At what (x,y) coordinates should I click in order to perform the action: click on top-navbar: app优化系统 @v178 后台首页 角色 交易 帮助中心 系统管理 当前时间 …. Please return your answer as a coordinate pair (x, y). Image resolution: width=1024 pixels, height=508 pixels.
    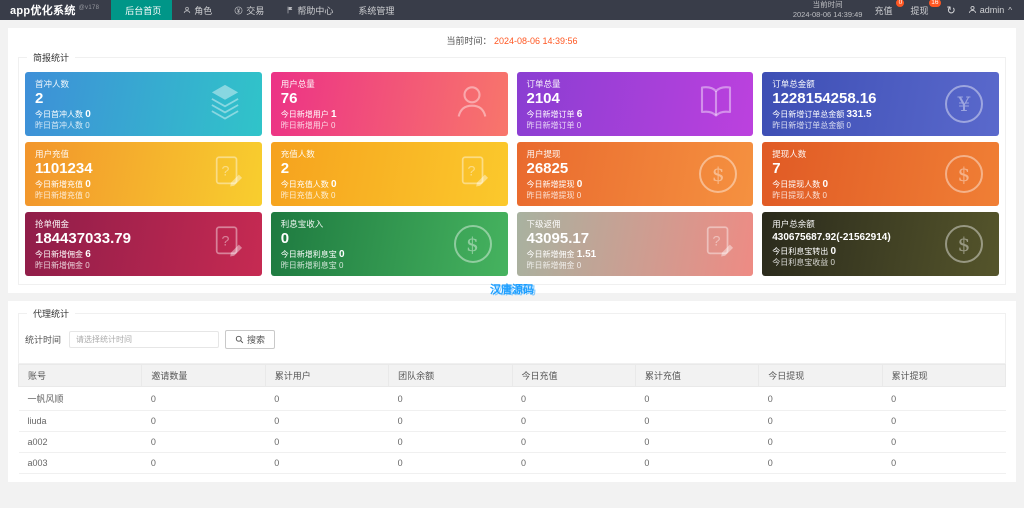
    Looking at the image, I should click on (512, 10).